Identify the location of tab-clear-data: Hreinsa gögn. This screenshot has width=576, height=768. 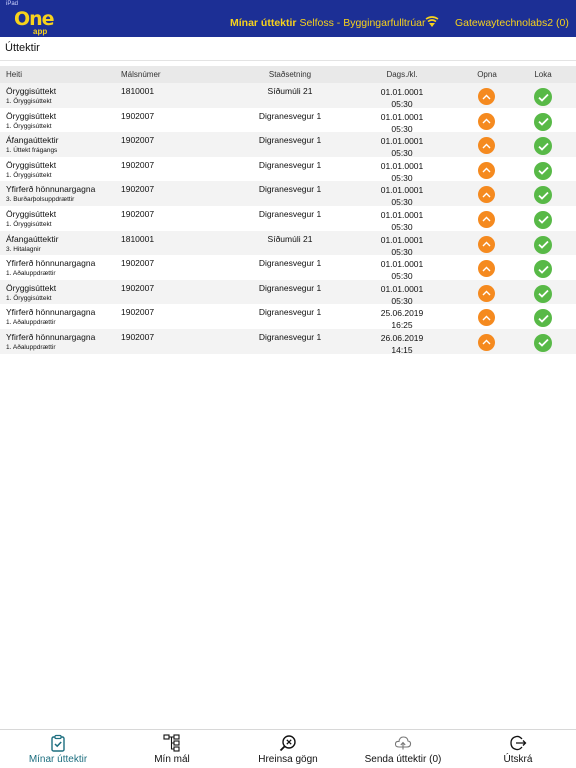
(288, 749).